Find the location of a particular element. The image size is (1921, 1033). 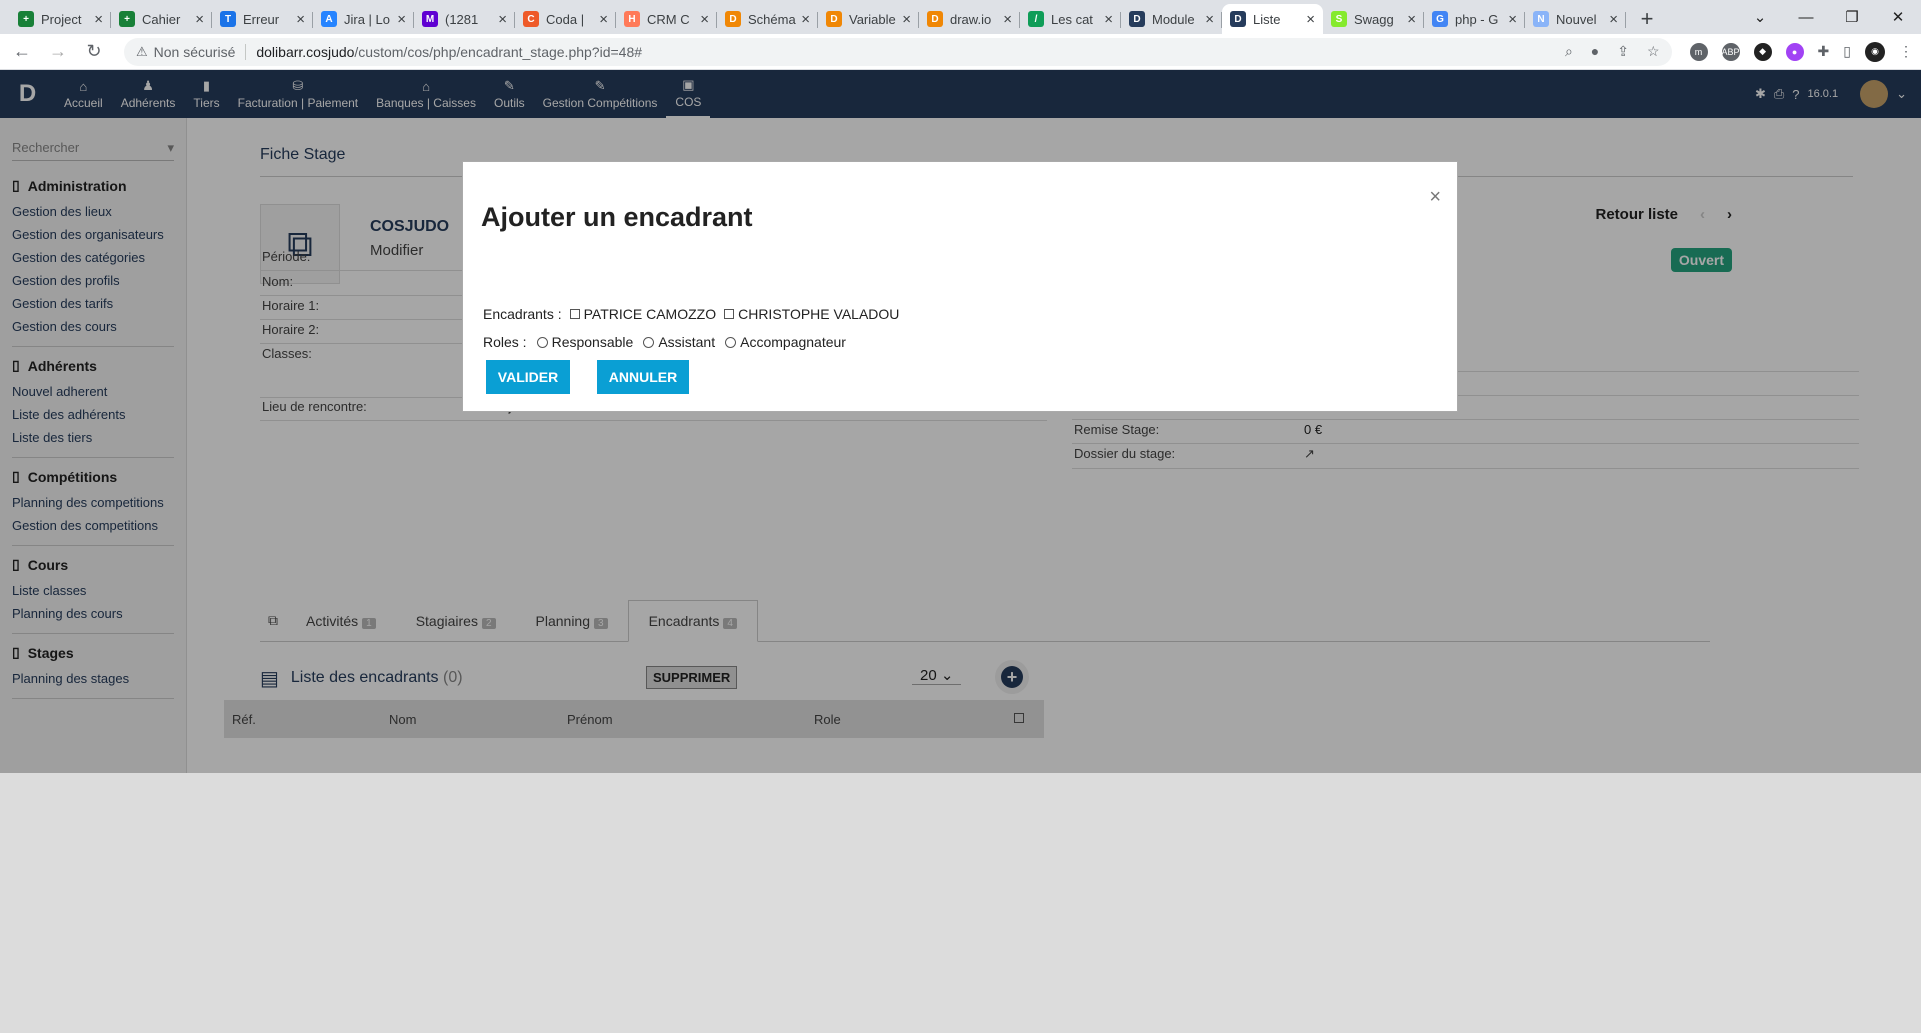

favicon-icon: H is located at coordinates (632, 19).